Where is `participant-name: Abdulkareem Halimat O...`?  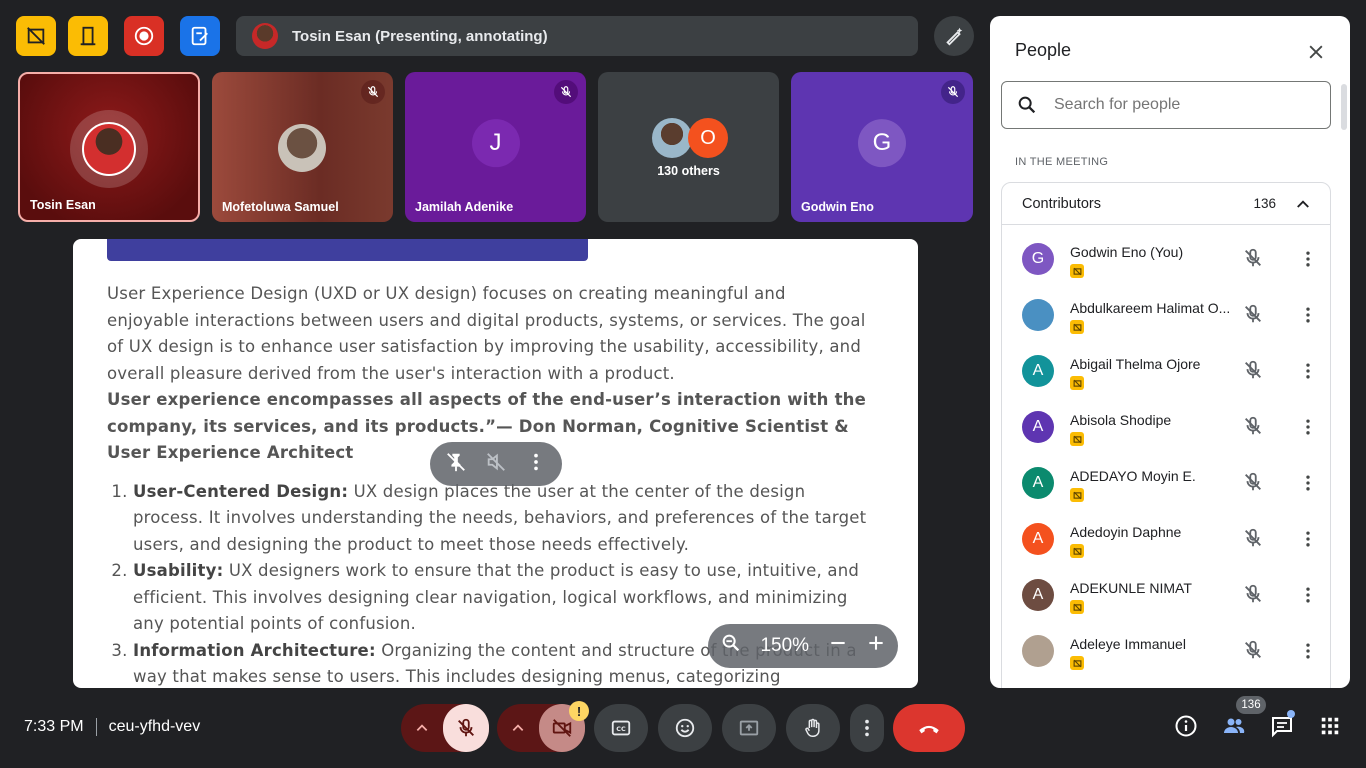
participant-name: Abdulkareem Halimat O... is located at coordinates (1150, 308).